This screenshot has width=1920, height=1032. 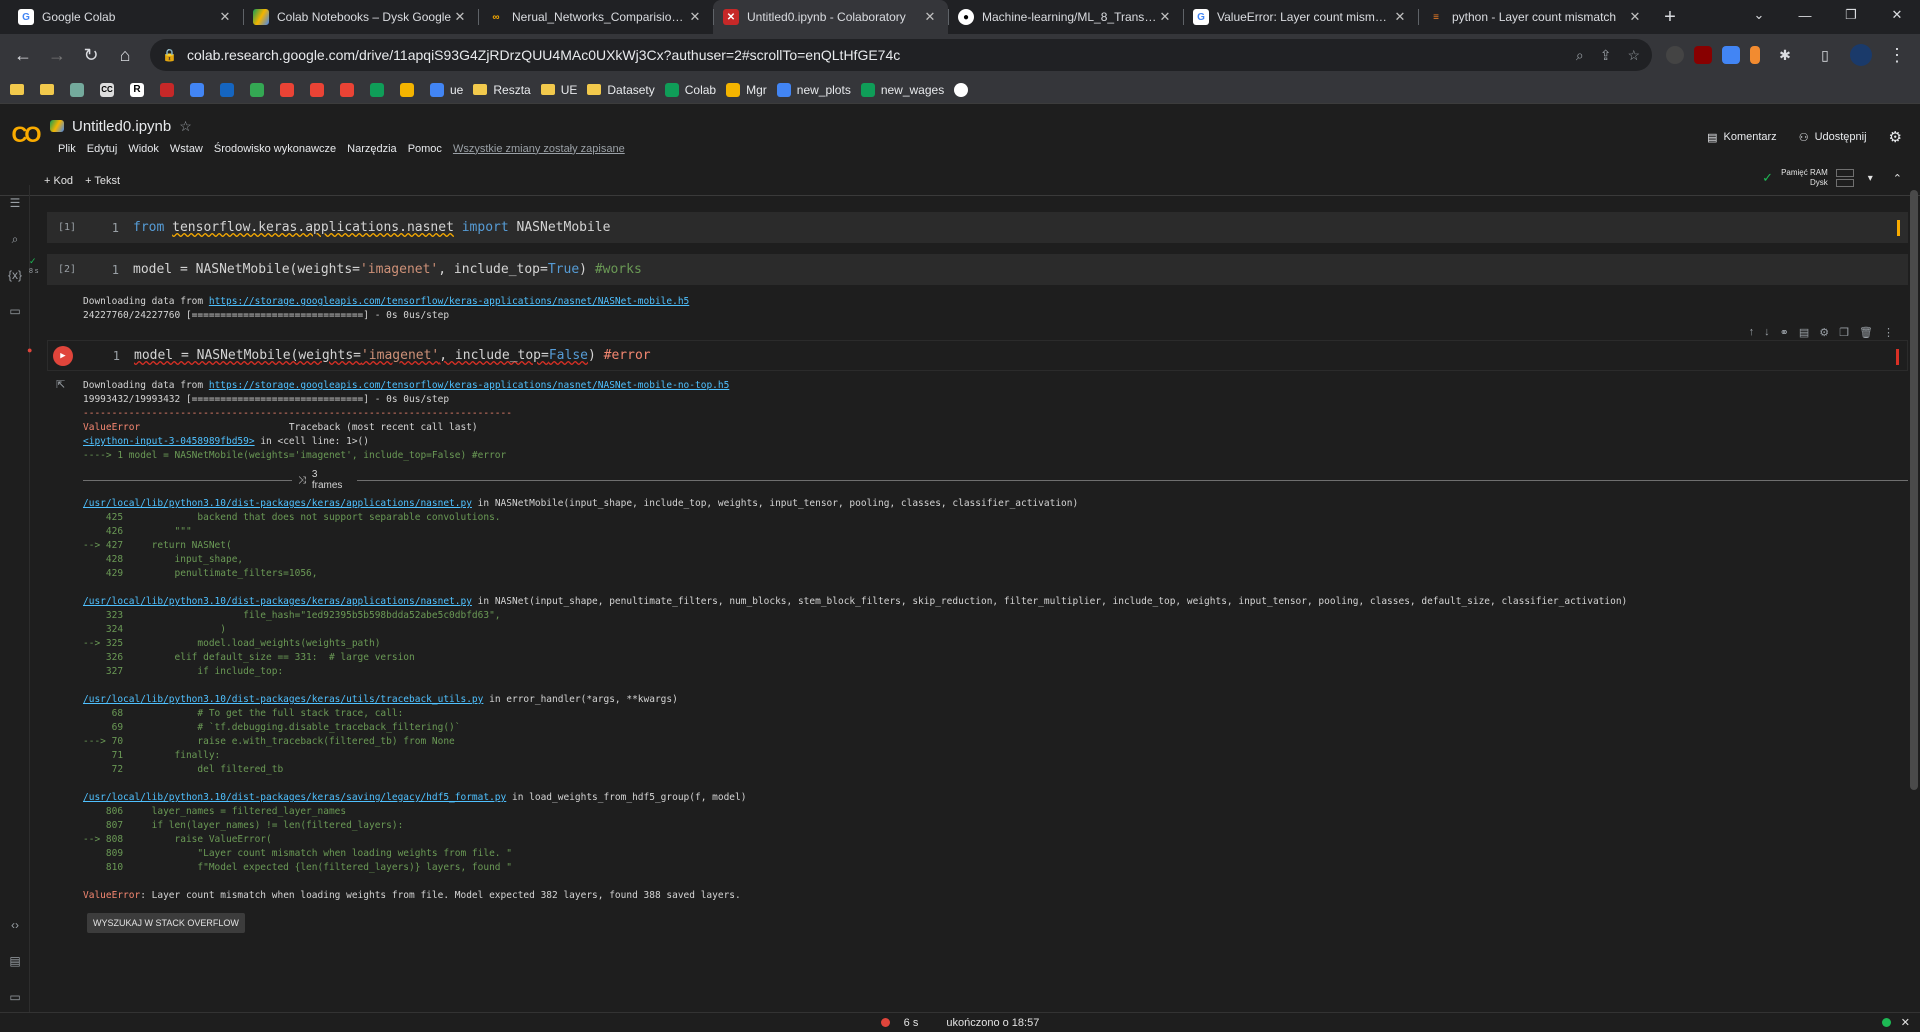 What do you see at coordinates (25, 135) in the screenshot?
I see `colab-logo: CO` at bounding box center [25, 135].